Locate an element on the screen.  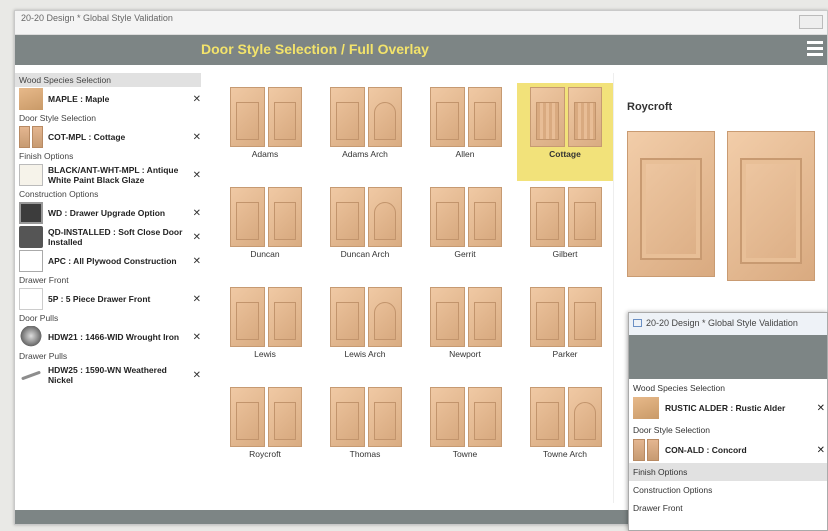
door-thumbnail is located at coordinates (646, 450).